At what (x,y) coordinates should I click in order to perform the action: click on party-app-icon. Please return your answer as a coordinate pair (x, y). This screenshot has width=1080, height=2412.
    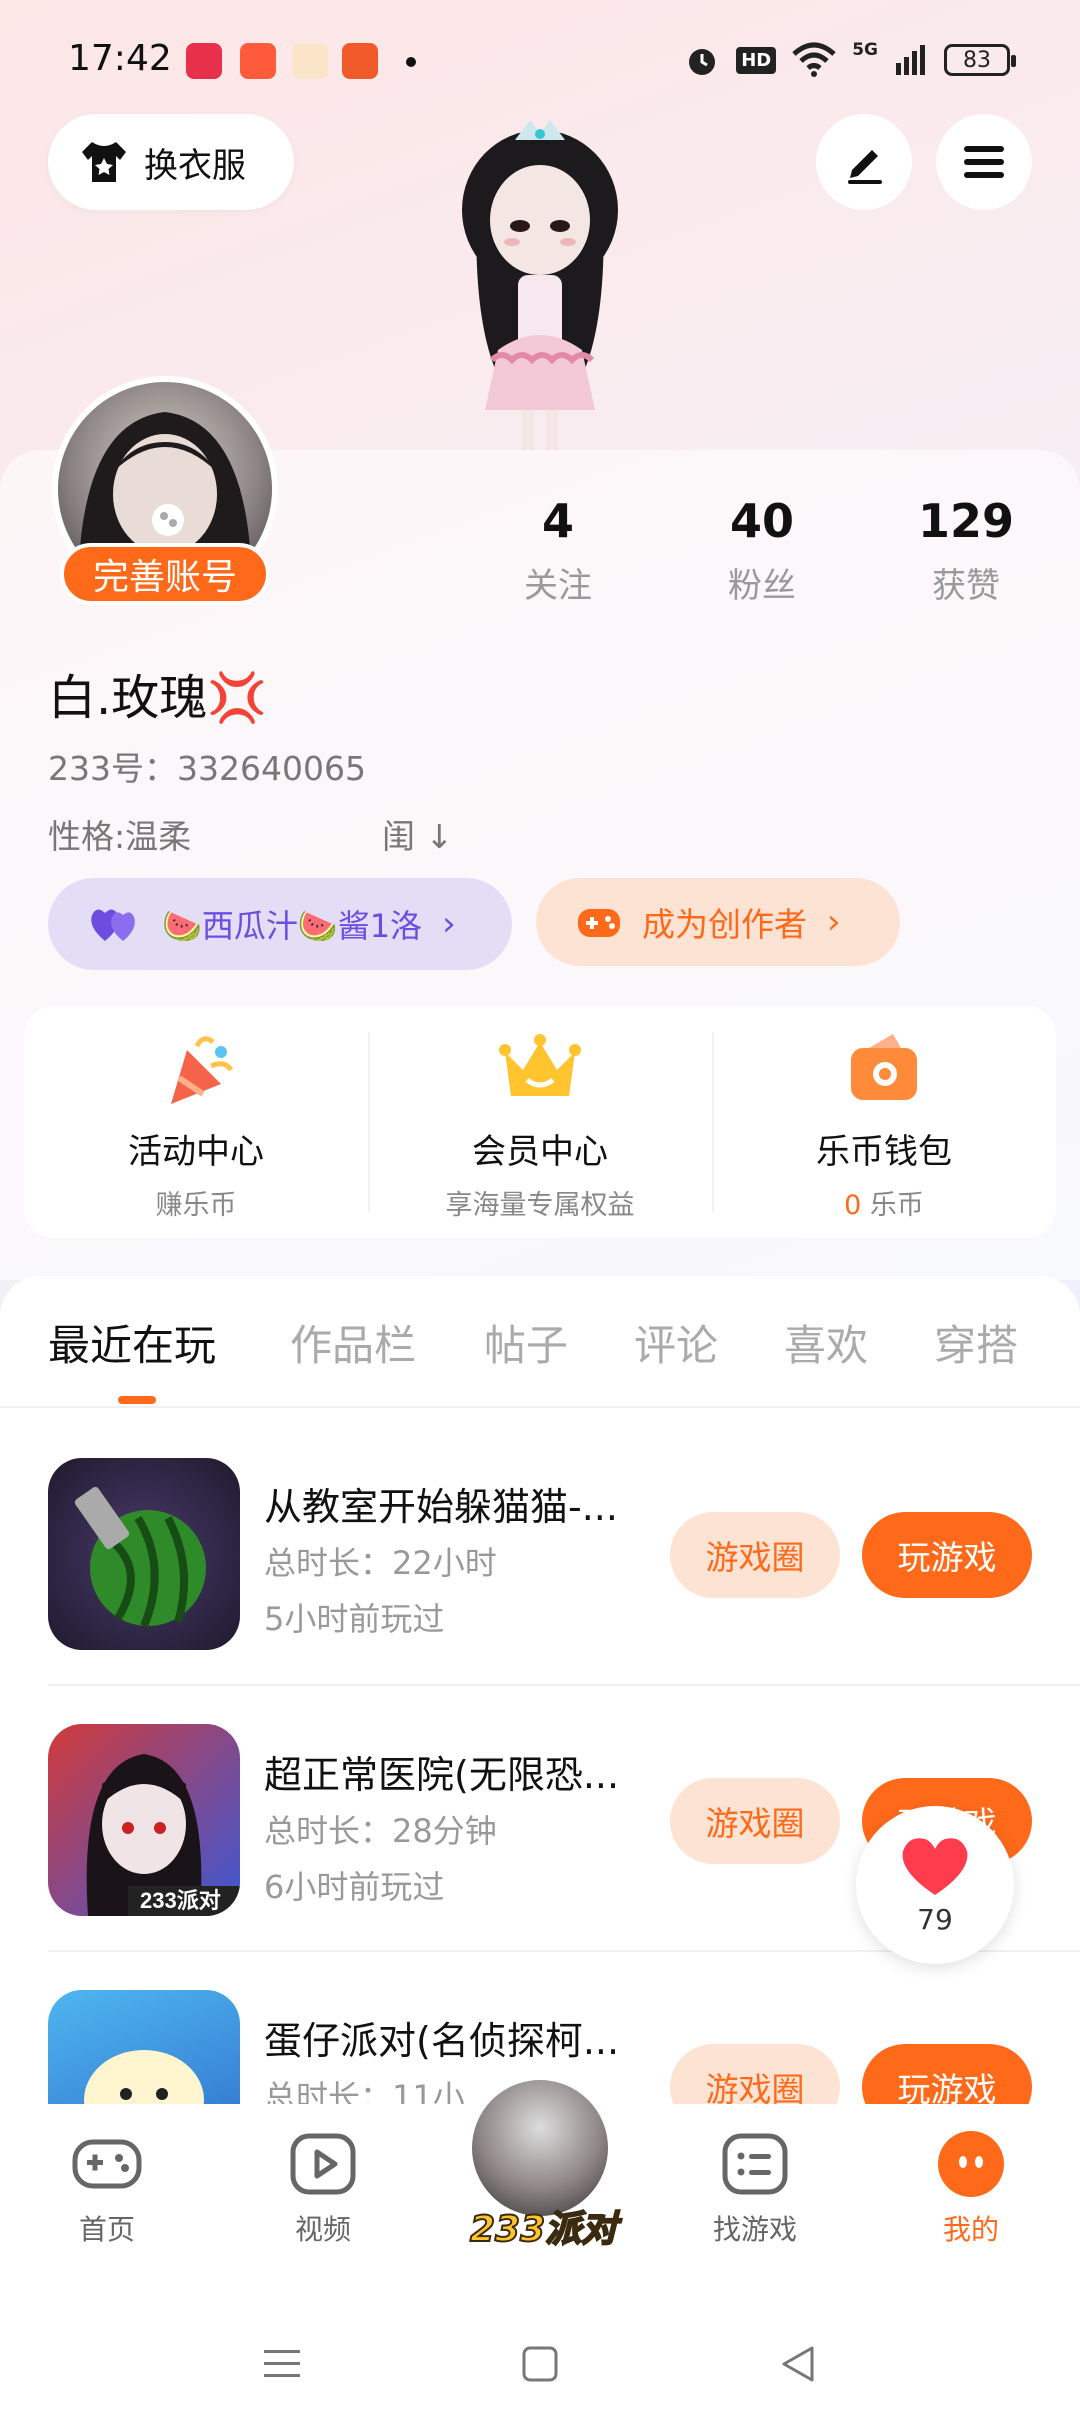
    Looking at the image, I should click on (360, 61).